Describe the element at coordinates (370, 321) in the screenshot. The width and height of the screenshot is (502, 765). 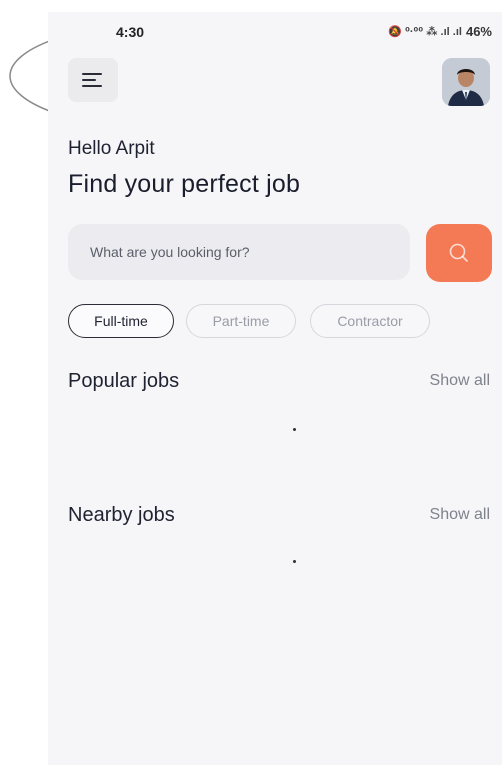
I see `filter-chip-contractor: Contractor` at that location.